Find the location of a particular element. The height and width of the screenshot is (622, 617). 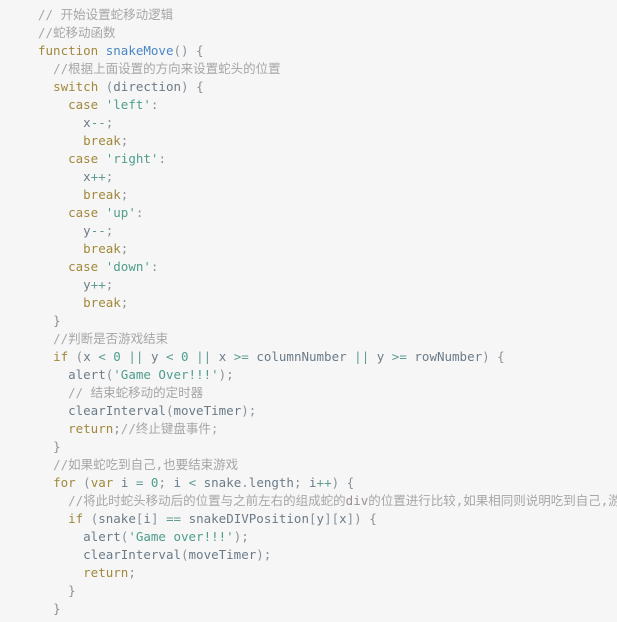

code-token-ident: snakeDIVPosition is located at coordinates (248, 518).